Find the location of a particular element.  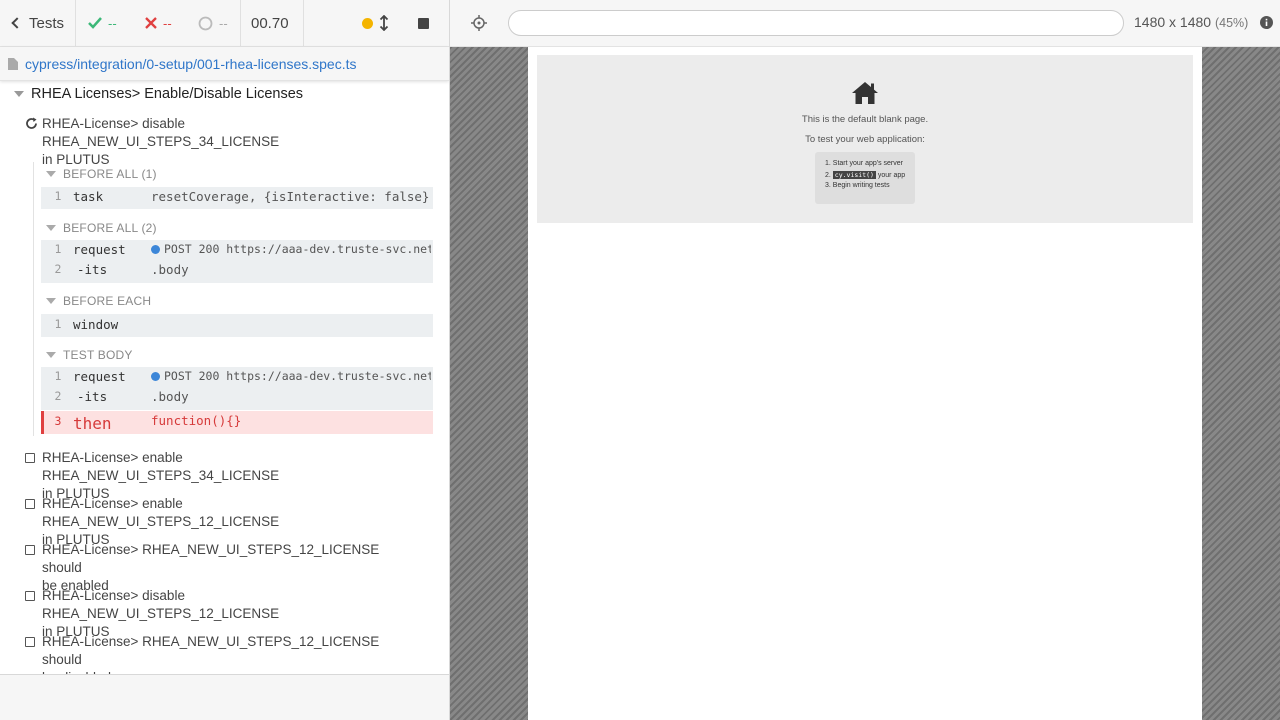

runner-header: 1480 x 1480 (45%) is located at coordinates (865, 23).